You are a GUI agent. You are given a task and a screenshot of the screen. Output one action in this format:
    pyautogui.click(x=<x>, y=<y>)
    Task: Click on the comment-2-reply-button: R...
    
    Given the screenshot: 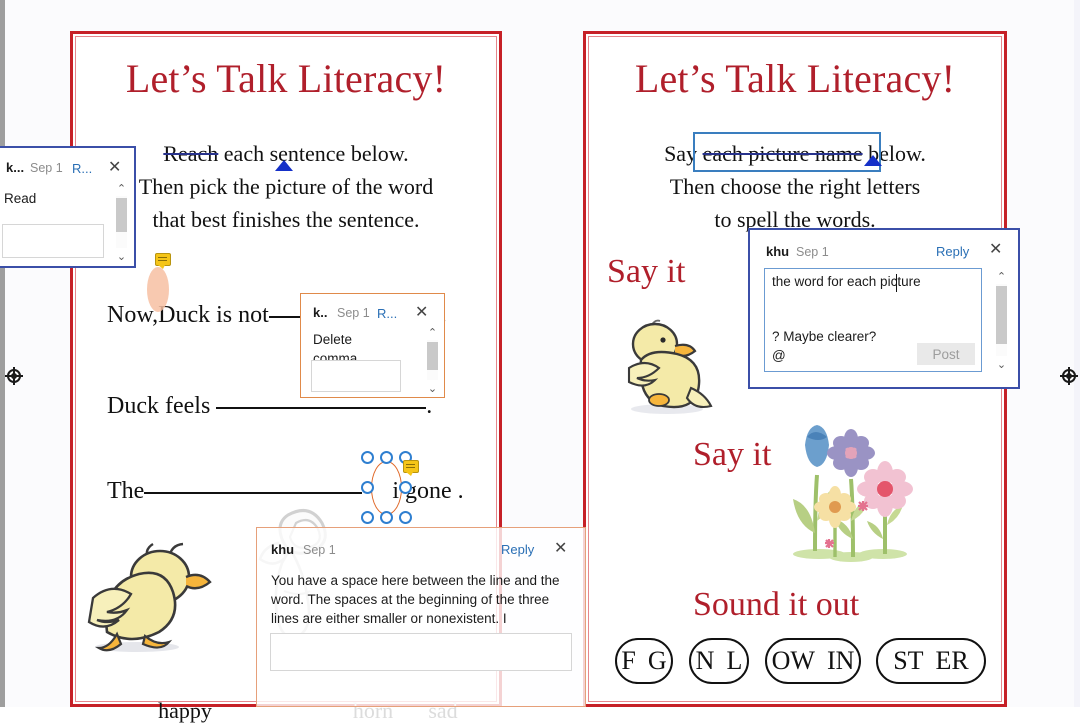 What is the action you would take?
    pyautogui.click(x=387, y=313)
    